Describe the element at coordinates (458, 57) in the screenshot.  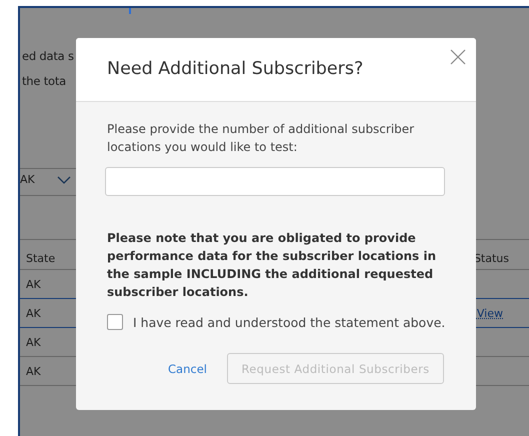
I see `close-icon` at that location.